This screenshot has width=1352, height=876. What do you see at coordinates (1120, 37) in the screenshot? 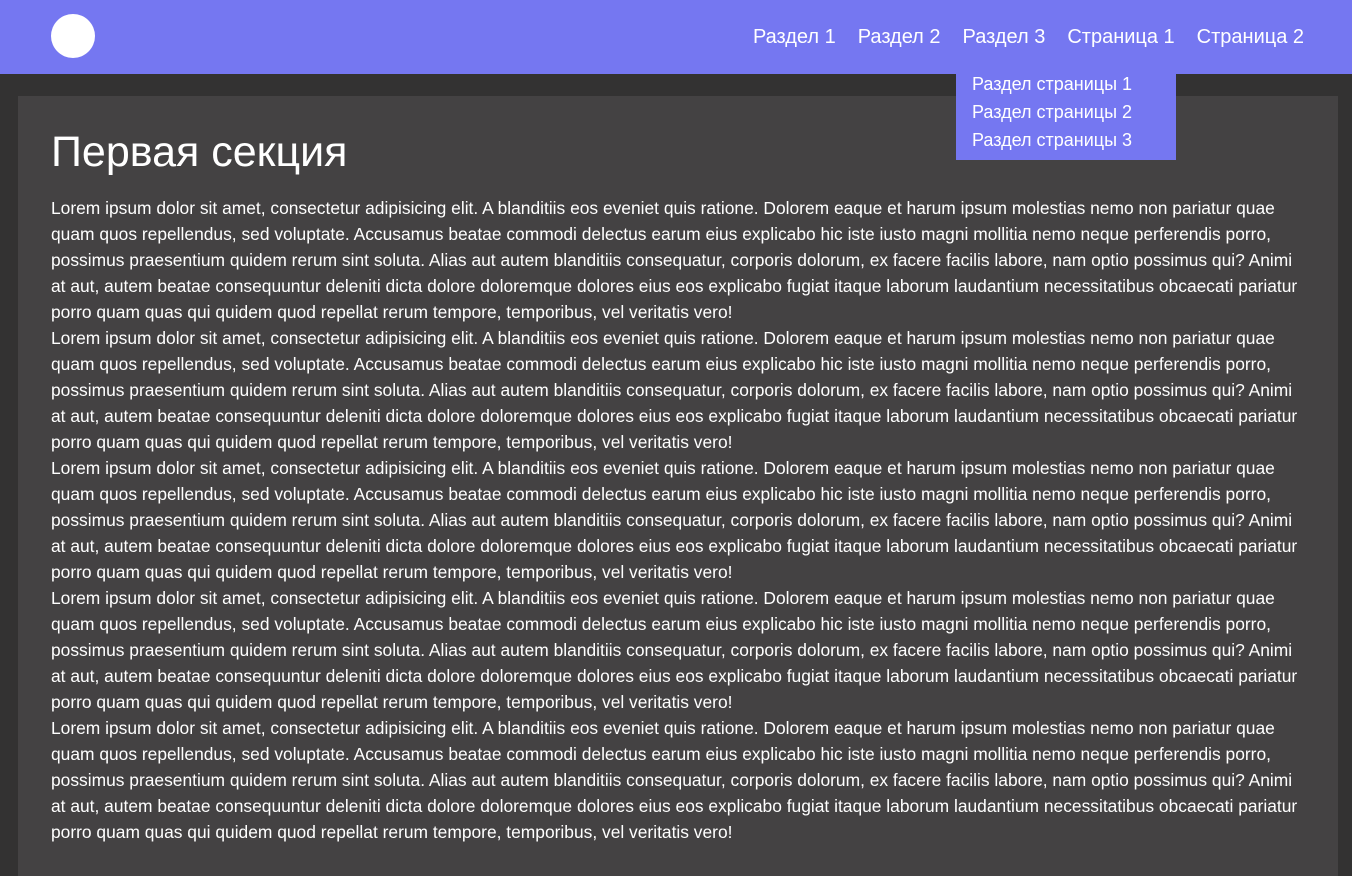
I see `nav-link-page-1: Страница 1` at bounding box center [1120, 37].